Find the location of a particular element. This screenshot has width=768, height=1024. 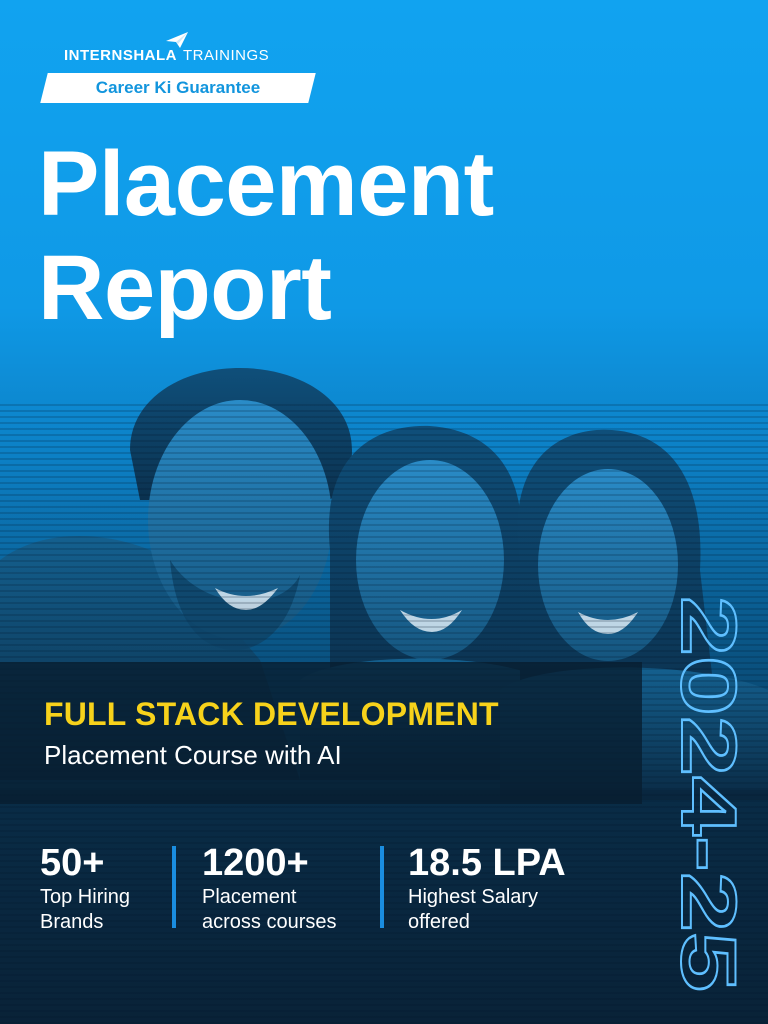

course-subtitle: Placement Course with AI is located at coordinates (193, 755).